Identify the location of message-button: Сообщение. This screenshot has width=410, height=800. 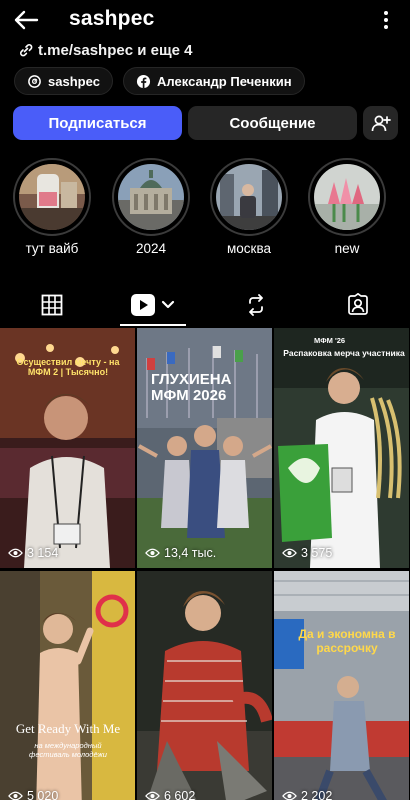
(272, 123).